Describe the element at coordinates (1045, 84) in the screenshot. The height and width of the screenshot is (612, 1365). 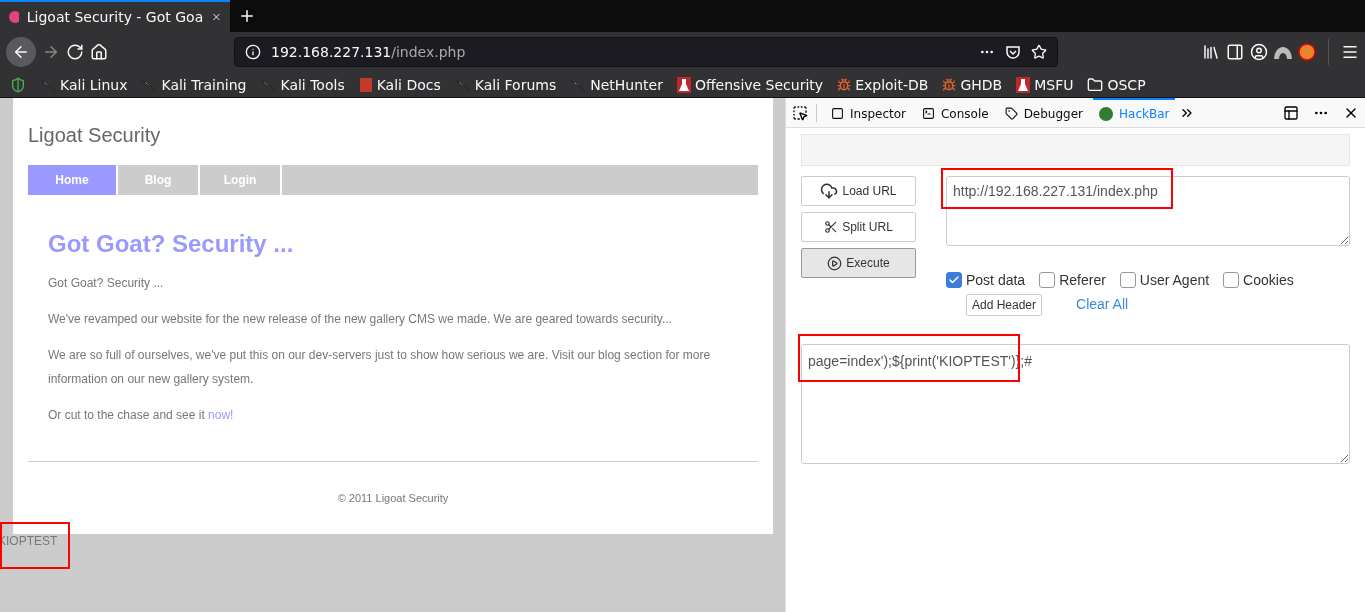
I see `bookmark: MSFU` at that location.